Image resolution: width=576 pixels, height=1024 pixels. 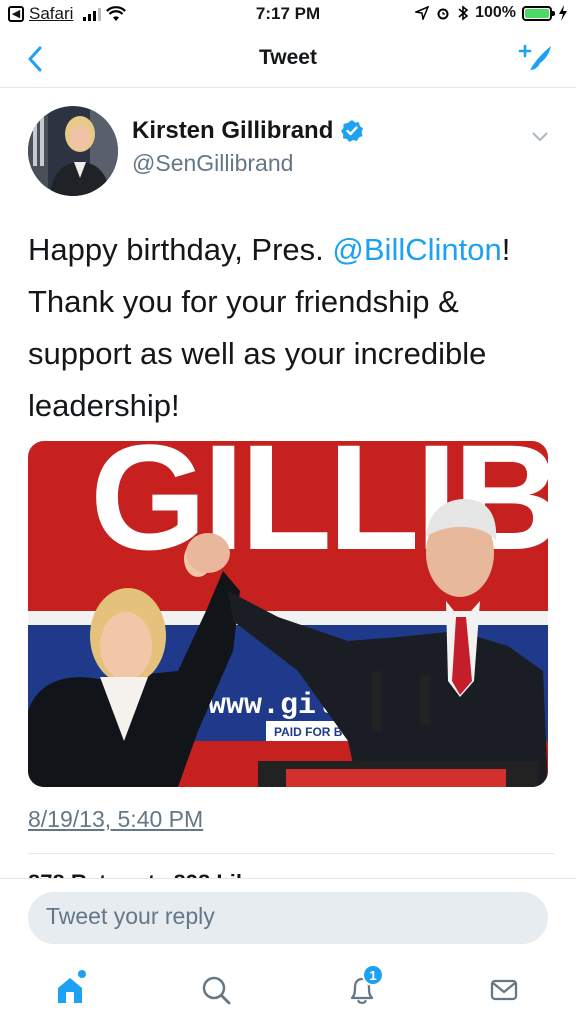 I want to click on status-right: 100%, so click(x=491, y=13).